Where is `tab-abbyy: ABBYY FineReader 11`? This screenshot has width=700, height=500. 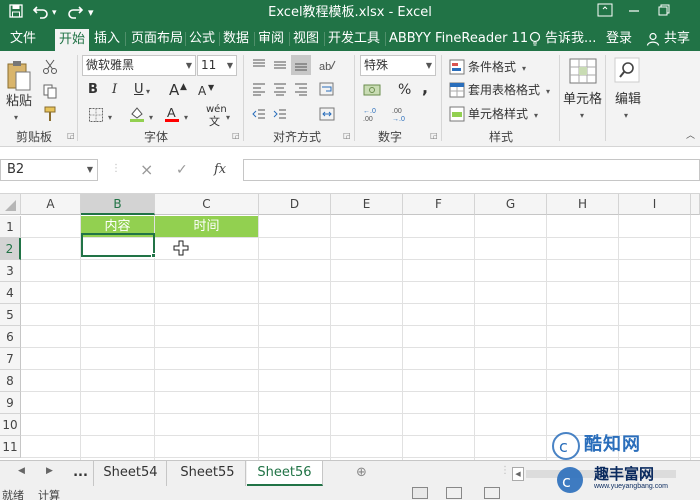 tab-abbyy: ABBYY FineReader 11 is located at coordinates (458, 39).